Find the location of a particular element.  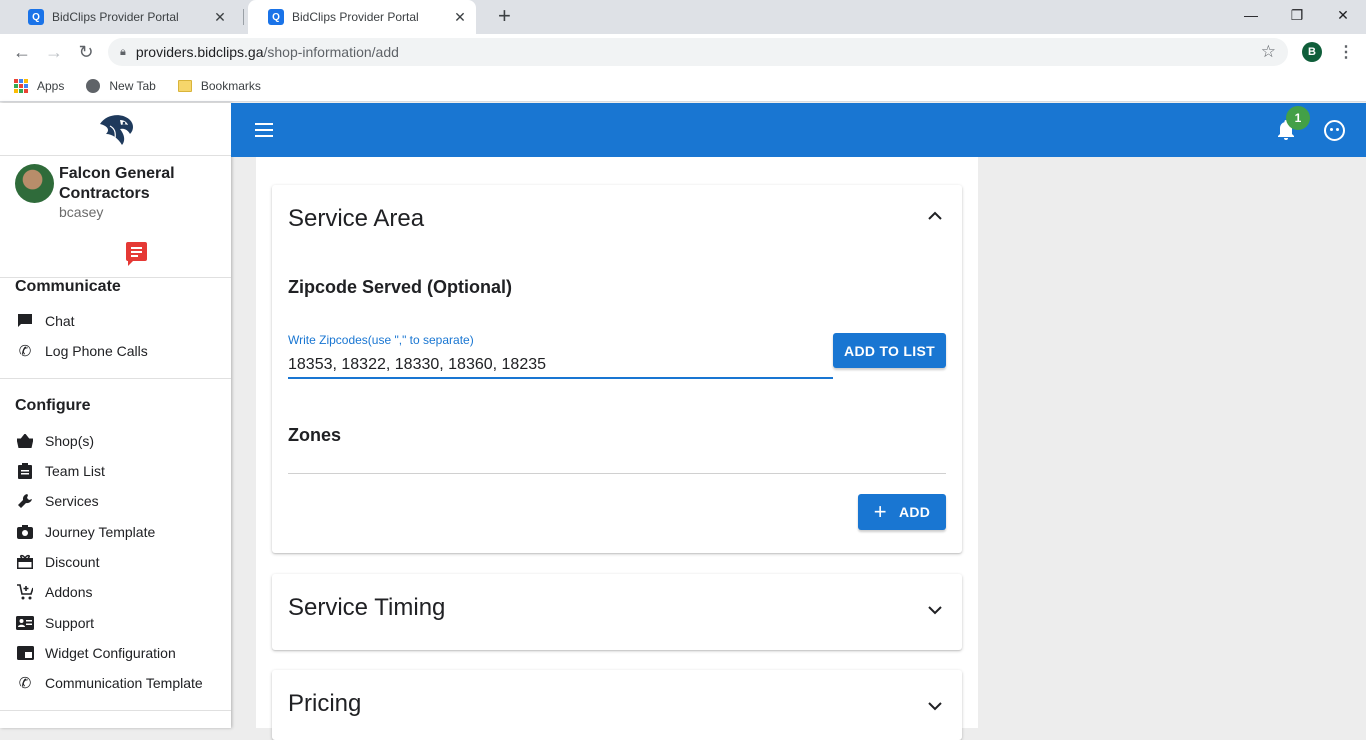

sidebar-item-shops: Shop(s) is located at coordinates (115, 441).